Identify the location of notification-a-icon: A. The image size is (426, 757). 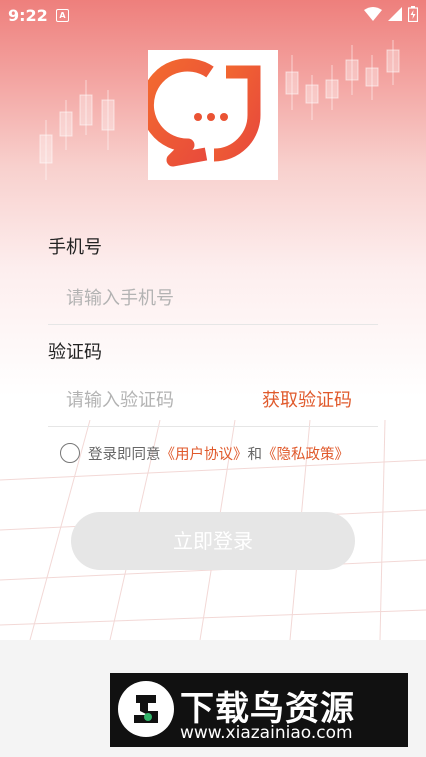
(62, 15).